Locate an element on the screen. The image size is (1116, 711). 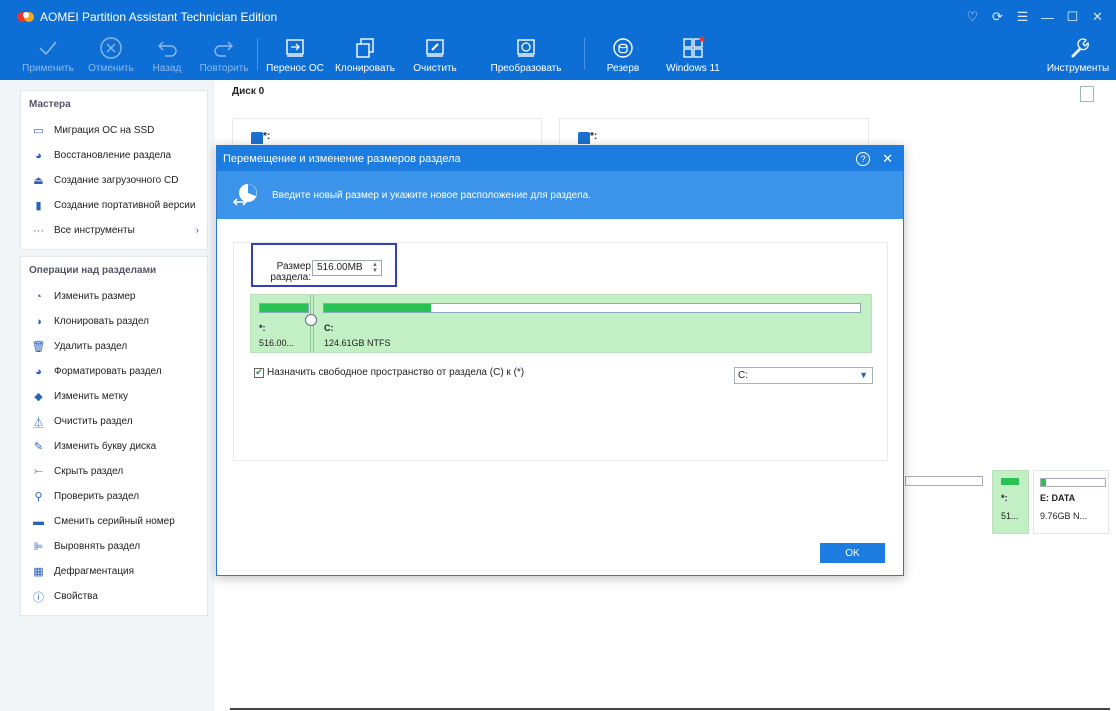
backup-icon is located at coordinates (623, 48).